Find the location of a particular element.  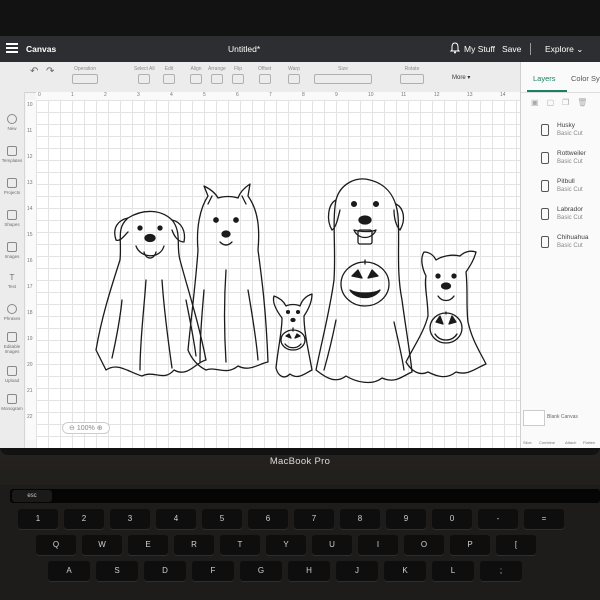

keyboard-key: 5 is located at coordinates (222, 519).